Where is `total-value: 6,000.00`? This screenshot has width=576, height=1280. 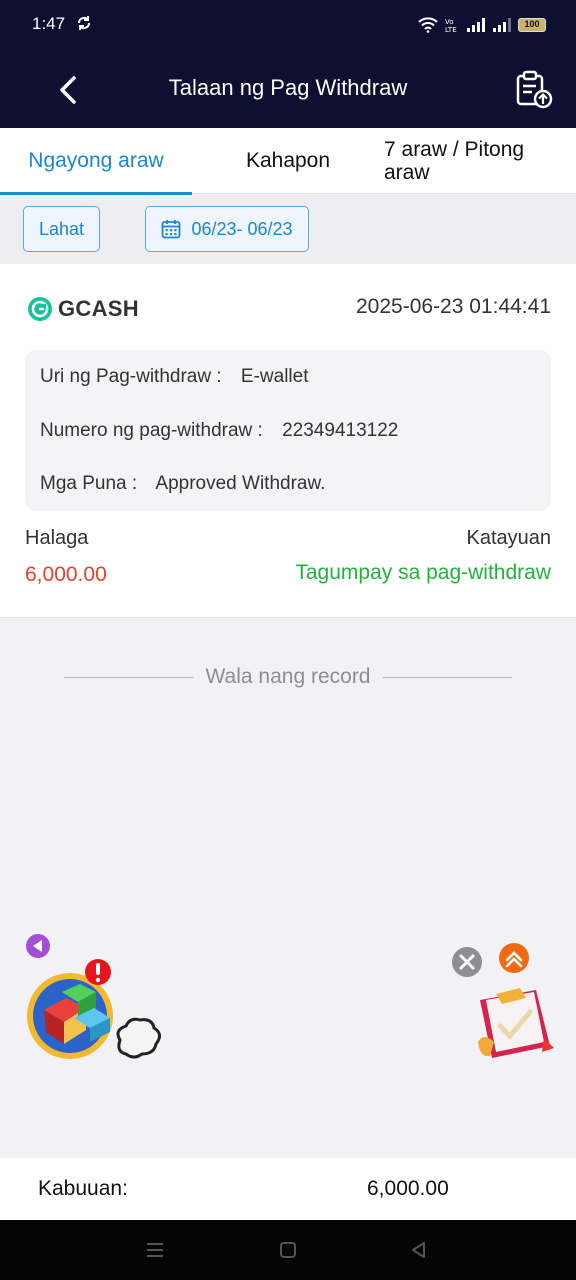
total-value: 6,000.00 is located at coordinates (408, 1188).